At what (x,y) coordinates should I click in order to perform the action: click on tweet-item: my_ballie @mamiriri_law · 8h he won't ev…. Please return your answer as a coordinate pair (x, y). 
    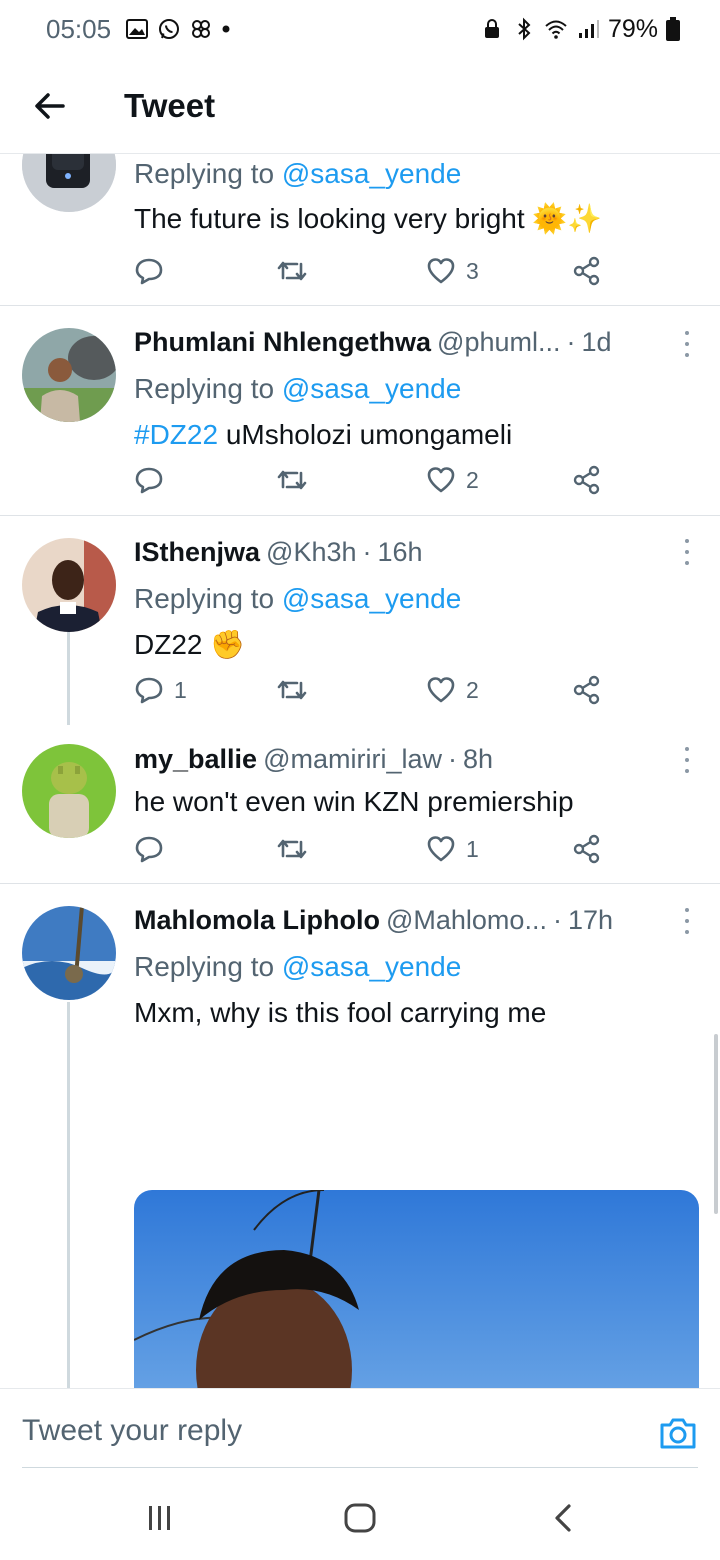
    Looking at the image, I should click on (360, 804).